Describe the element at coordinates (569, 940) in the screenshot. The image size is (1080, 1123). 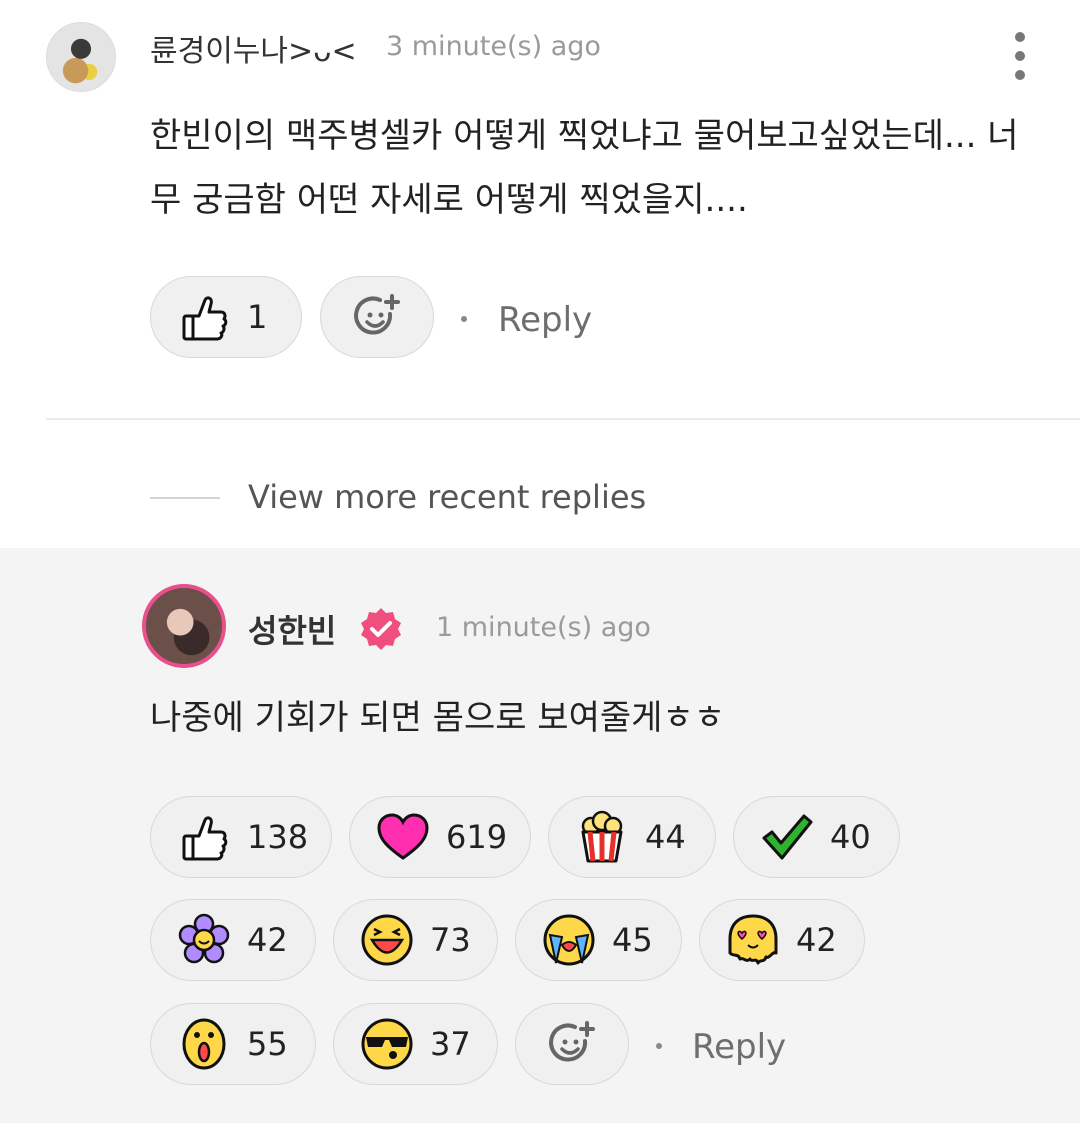
I see `crying-face-icon` at that location.